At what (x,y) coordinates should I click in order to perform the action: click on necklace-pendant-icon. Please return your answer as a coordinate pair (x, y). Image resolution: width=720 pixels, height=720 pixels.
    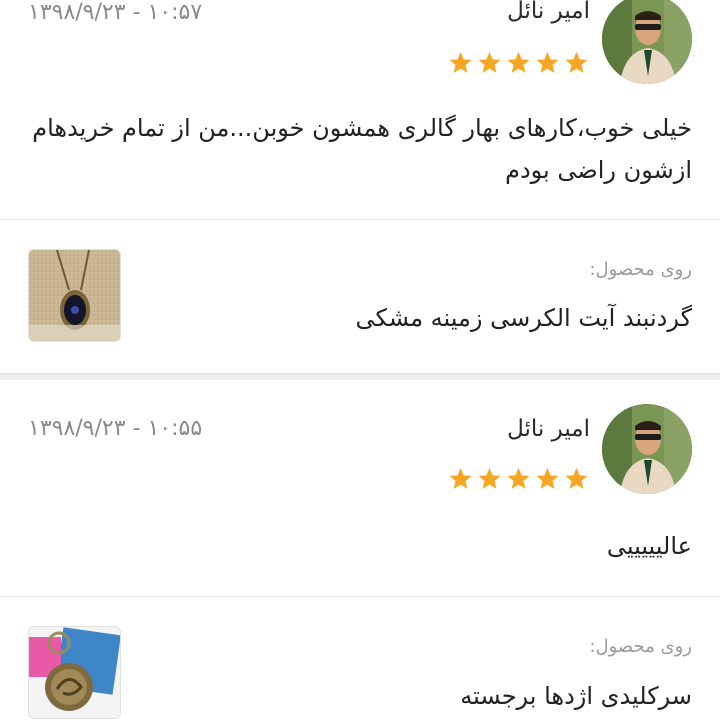
    Looking at the image, I should click on (74, 295).